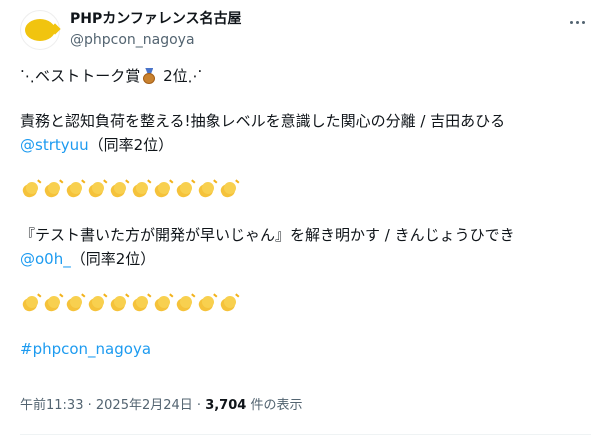 Image resolution: width=601 pixels, height=440 pixels. Describe the element at coordinates (149, 76) in the screenshot. I see `bronze-medal-icon` at that location.